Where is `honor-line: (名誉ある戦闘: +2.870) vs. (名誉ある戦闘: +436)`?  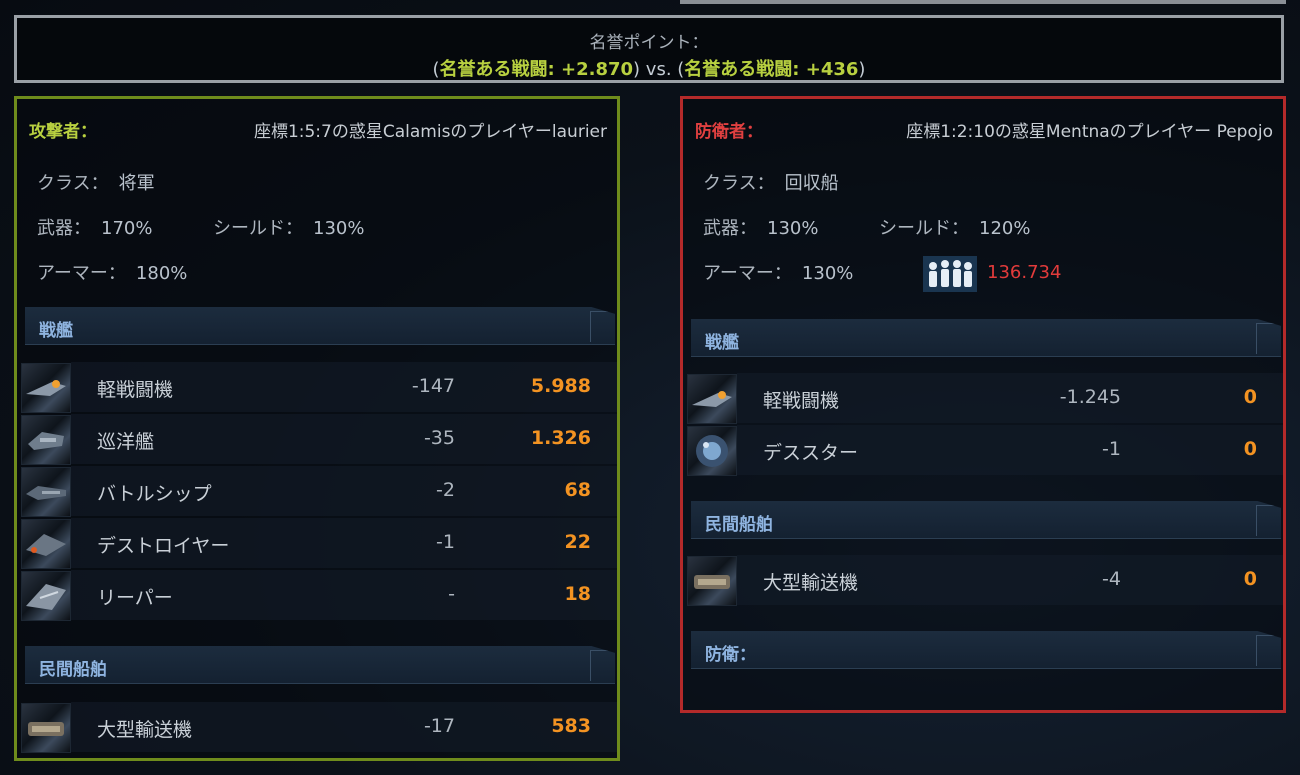 honor-line: (名誉ある戦闘: +2.870) vs. (名誉ある戦闘: +436) is located at coordinates (649, 68).